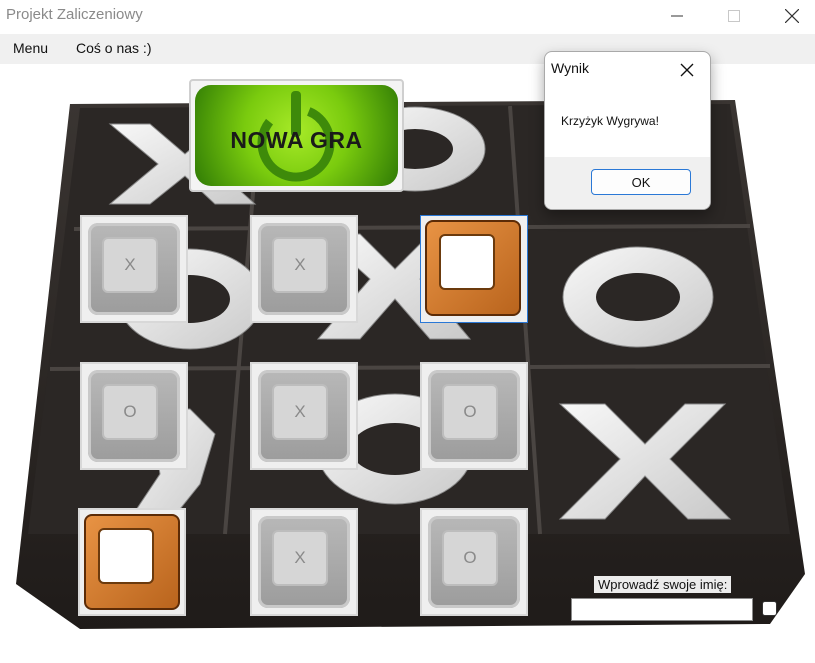 The width and height of the screenshot is (815, 663). I want to click on name-input, so click(662, 609).